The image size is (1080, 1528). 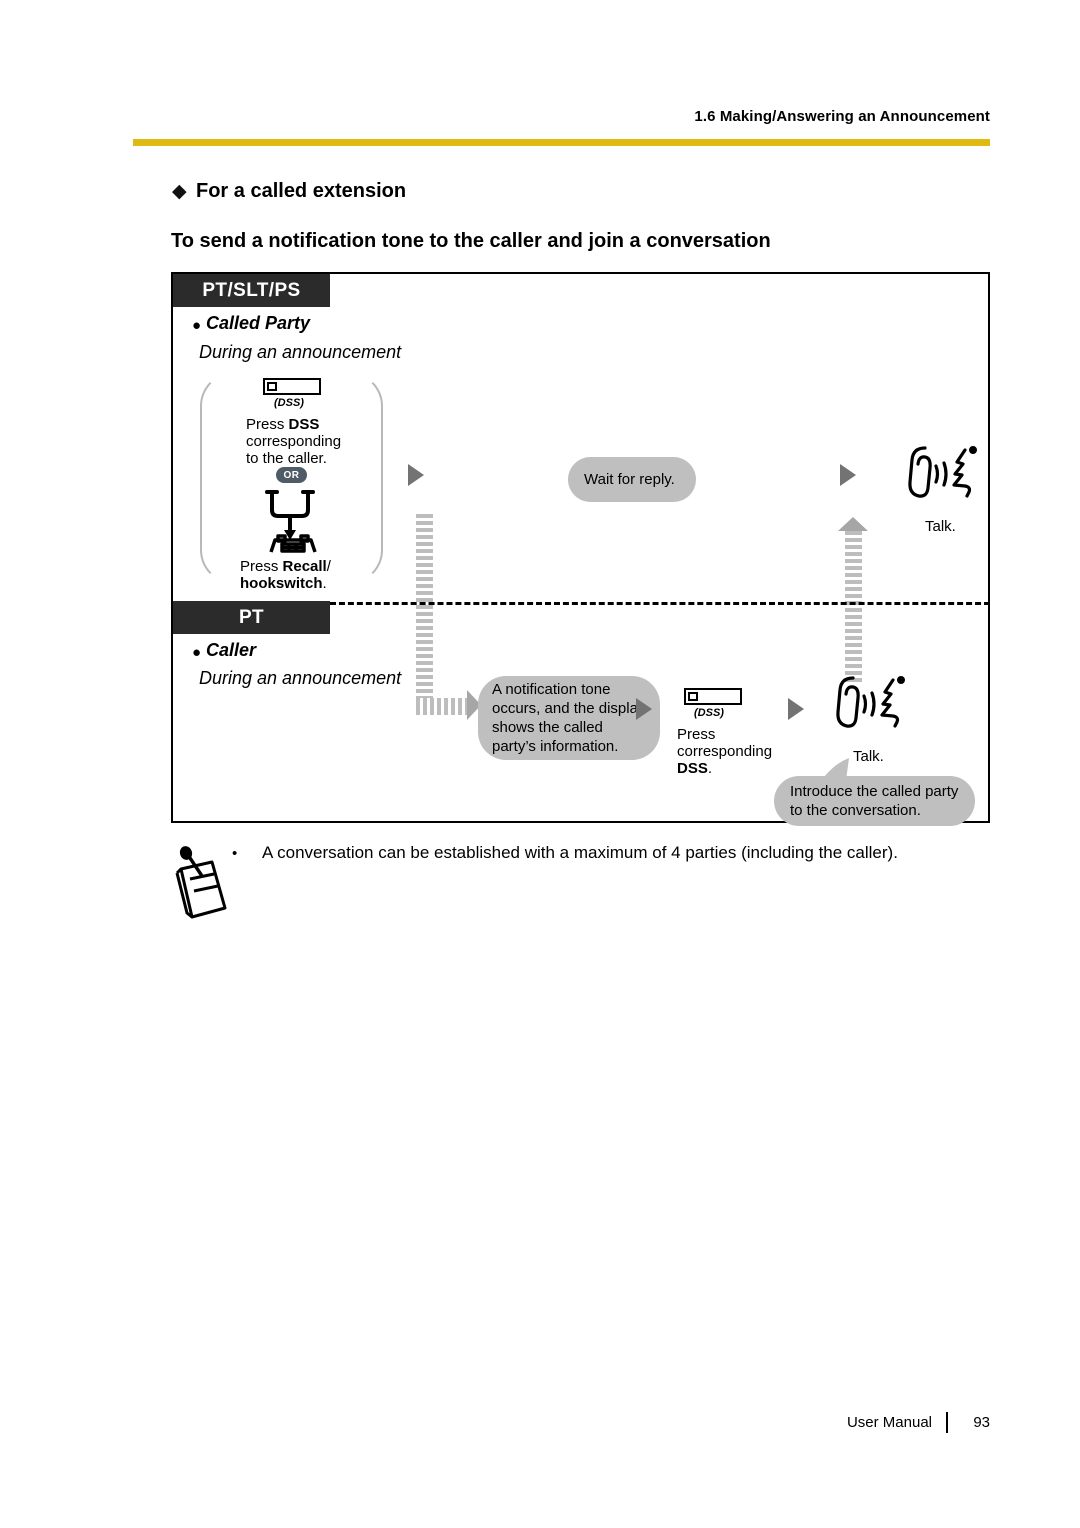 I want to click on press-dss-bold: DSS, so click(x=304, y=424).